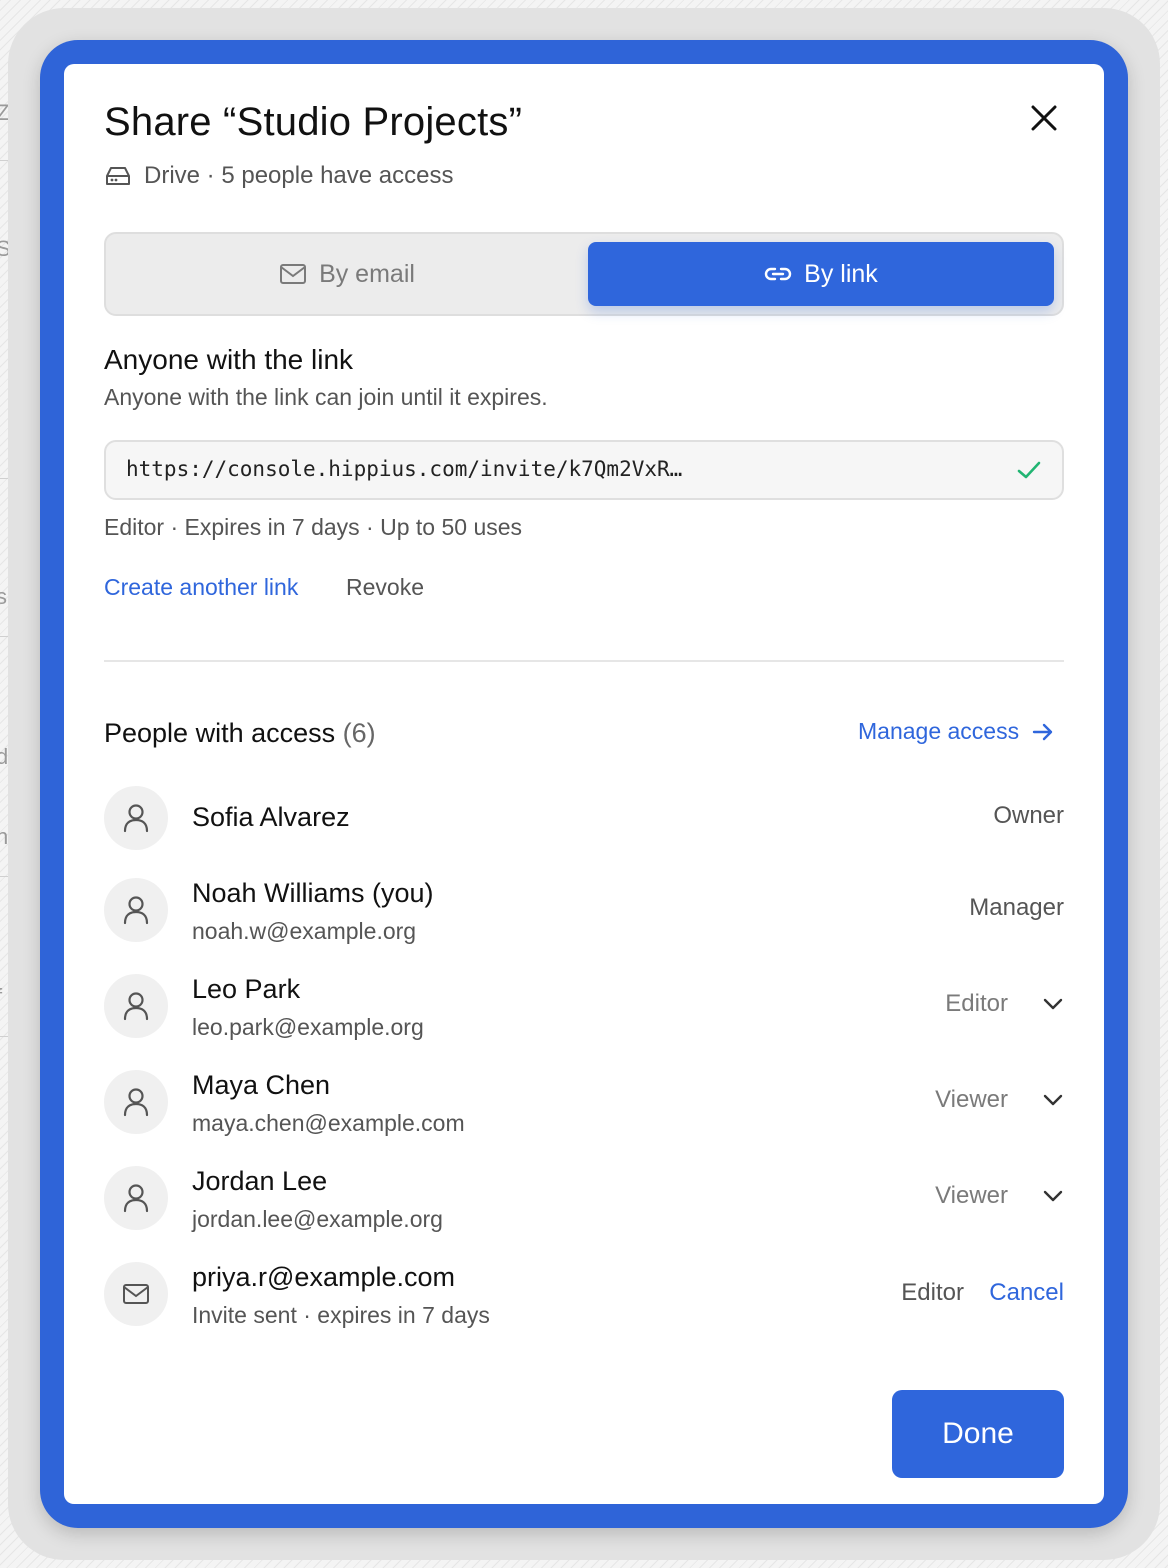  What do you see at coordinates (584, 1199) in the screenshot?
I see `person-row: Jordan Lee jordan.lee@example.org Viewer` at bounding box center [584, 1199].